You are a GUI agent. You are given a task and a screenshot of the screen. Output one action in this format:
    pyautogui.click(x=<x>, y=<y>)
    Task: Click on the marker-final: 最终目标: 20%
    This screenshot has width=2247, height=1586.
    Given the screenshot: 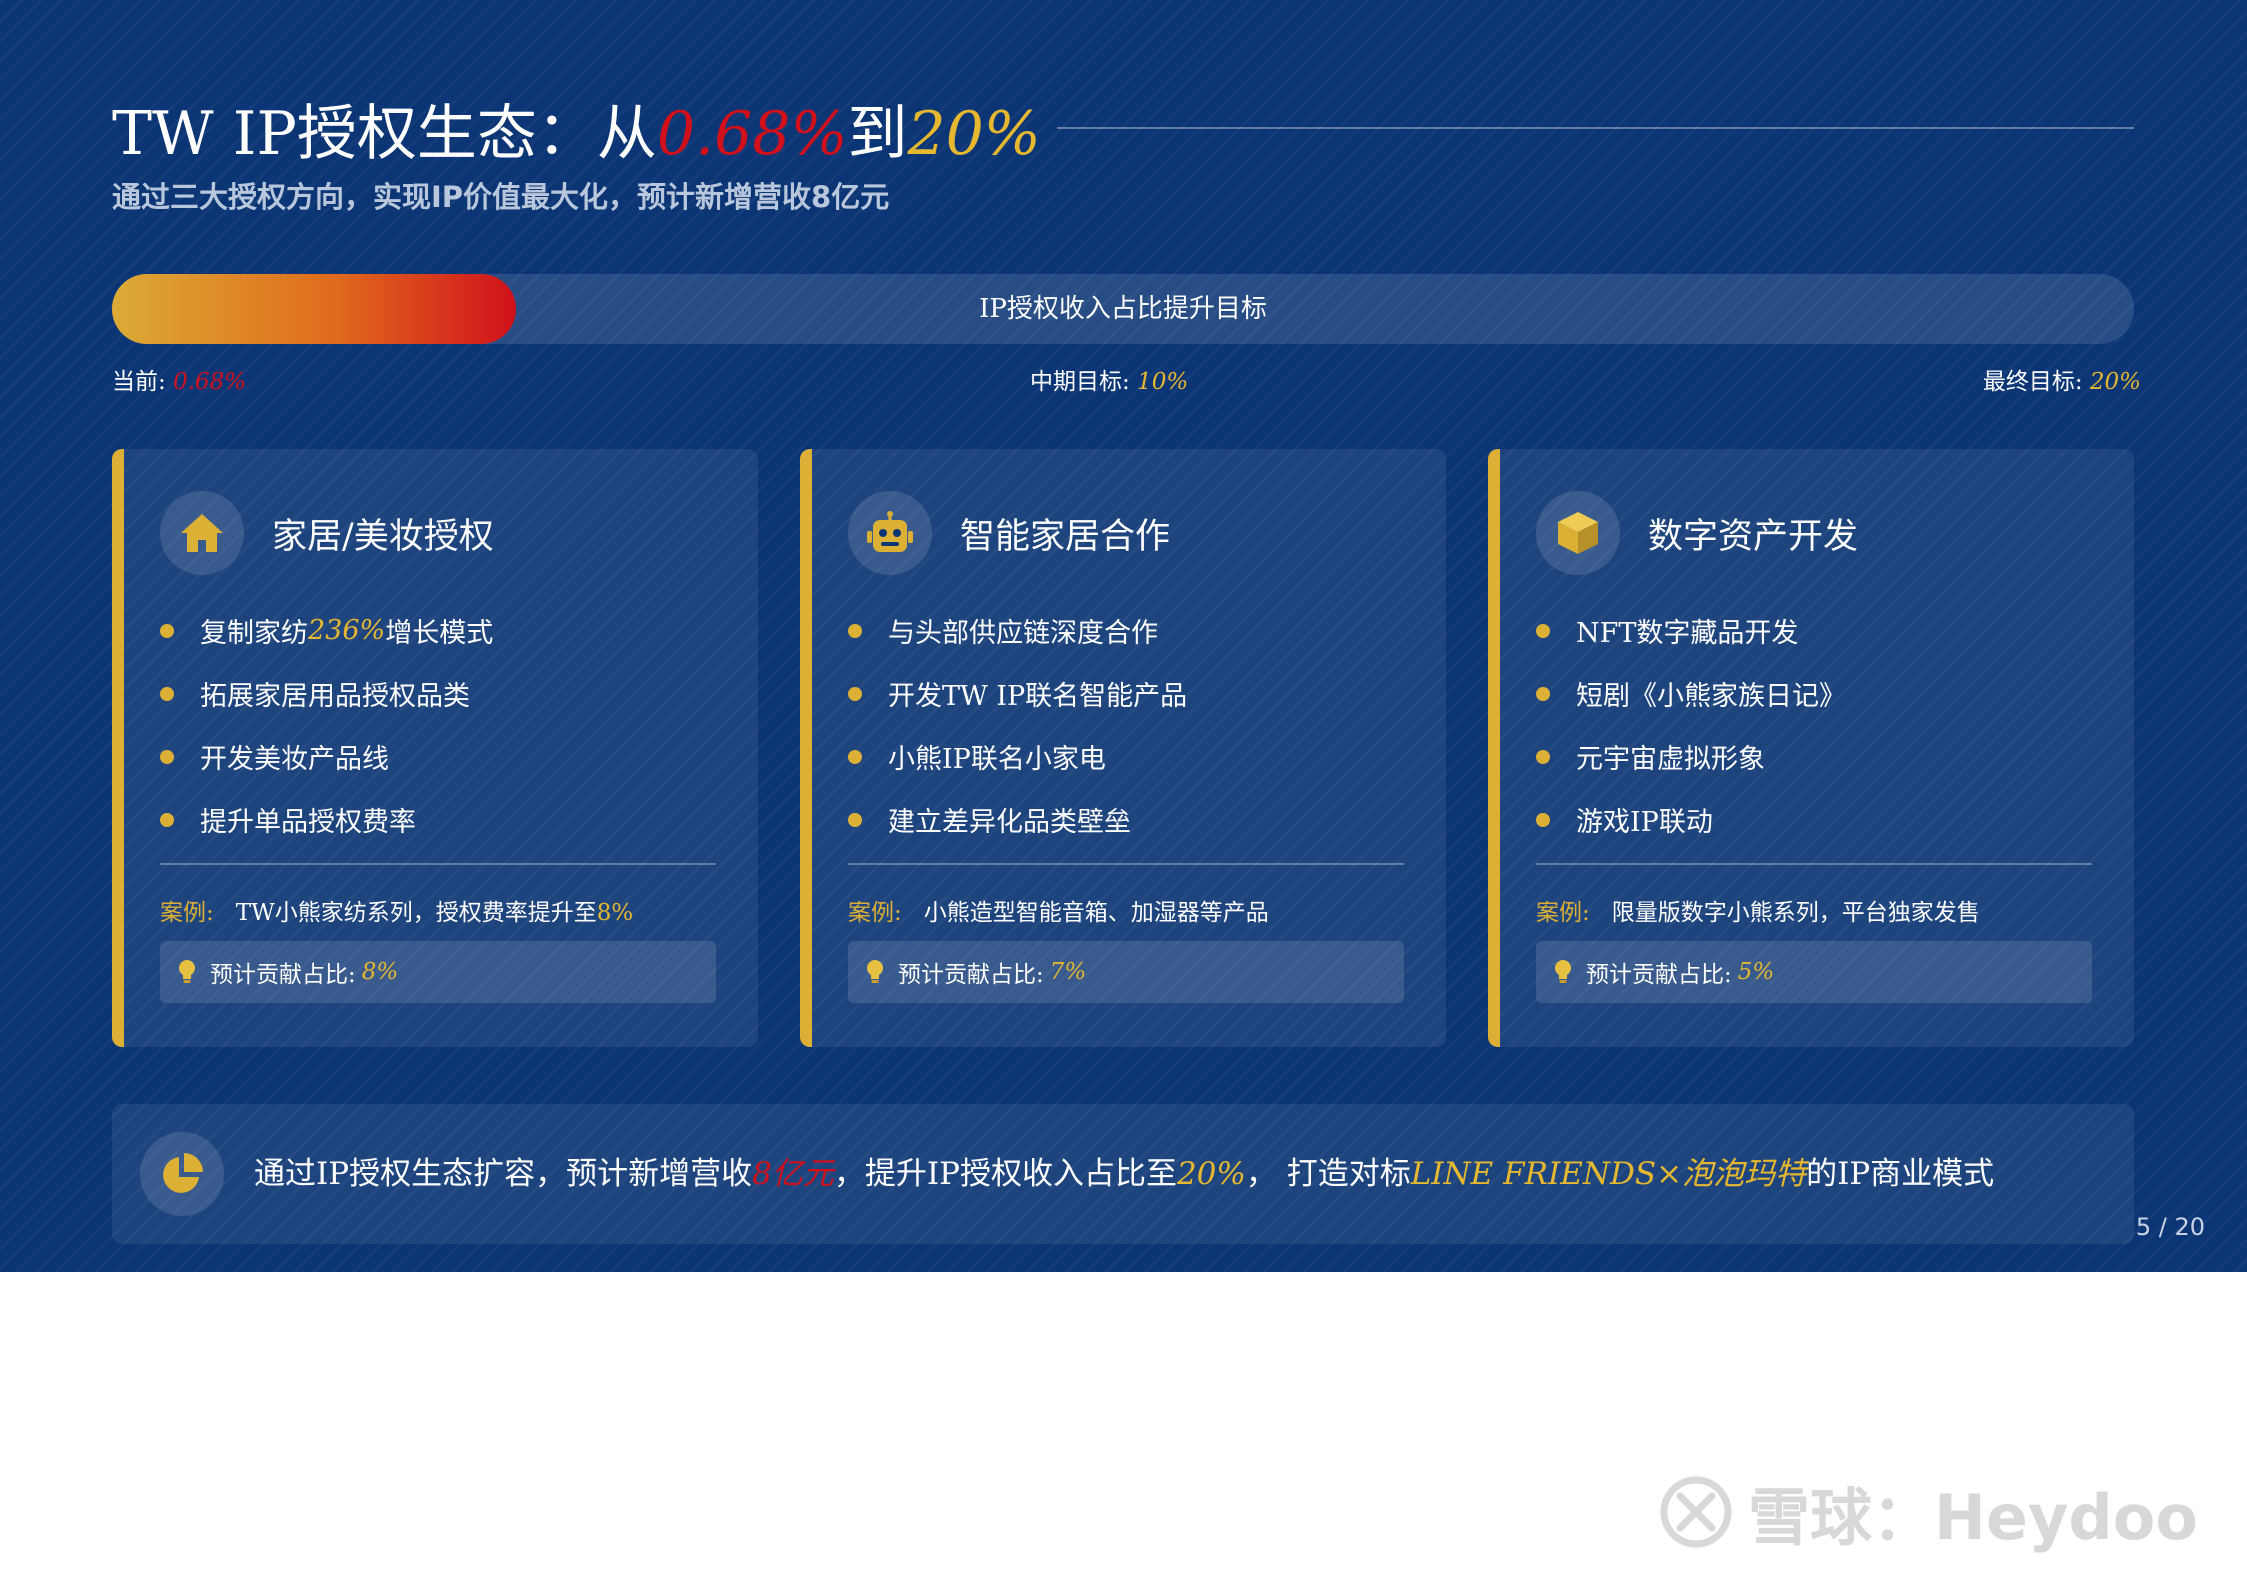 What is the action you would take?
    pyautogui.click(x=2061, y=382)
    